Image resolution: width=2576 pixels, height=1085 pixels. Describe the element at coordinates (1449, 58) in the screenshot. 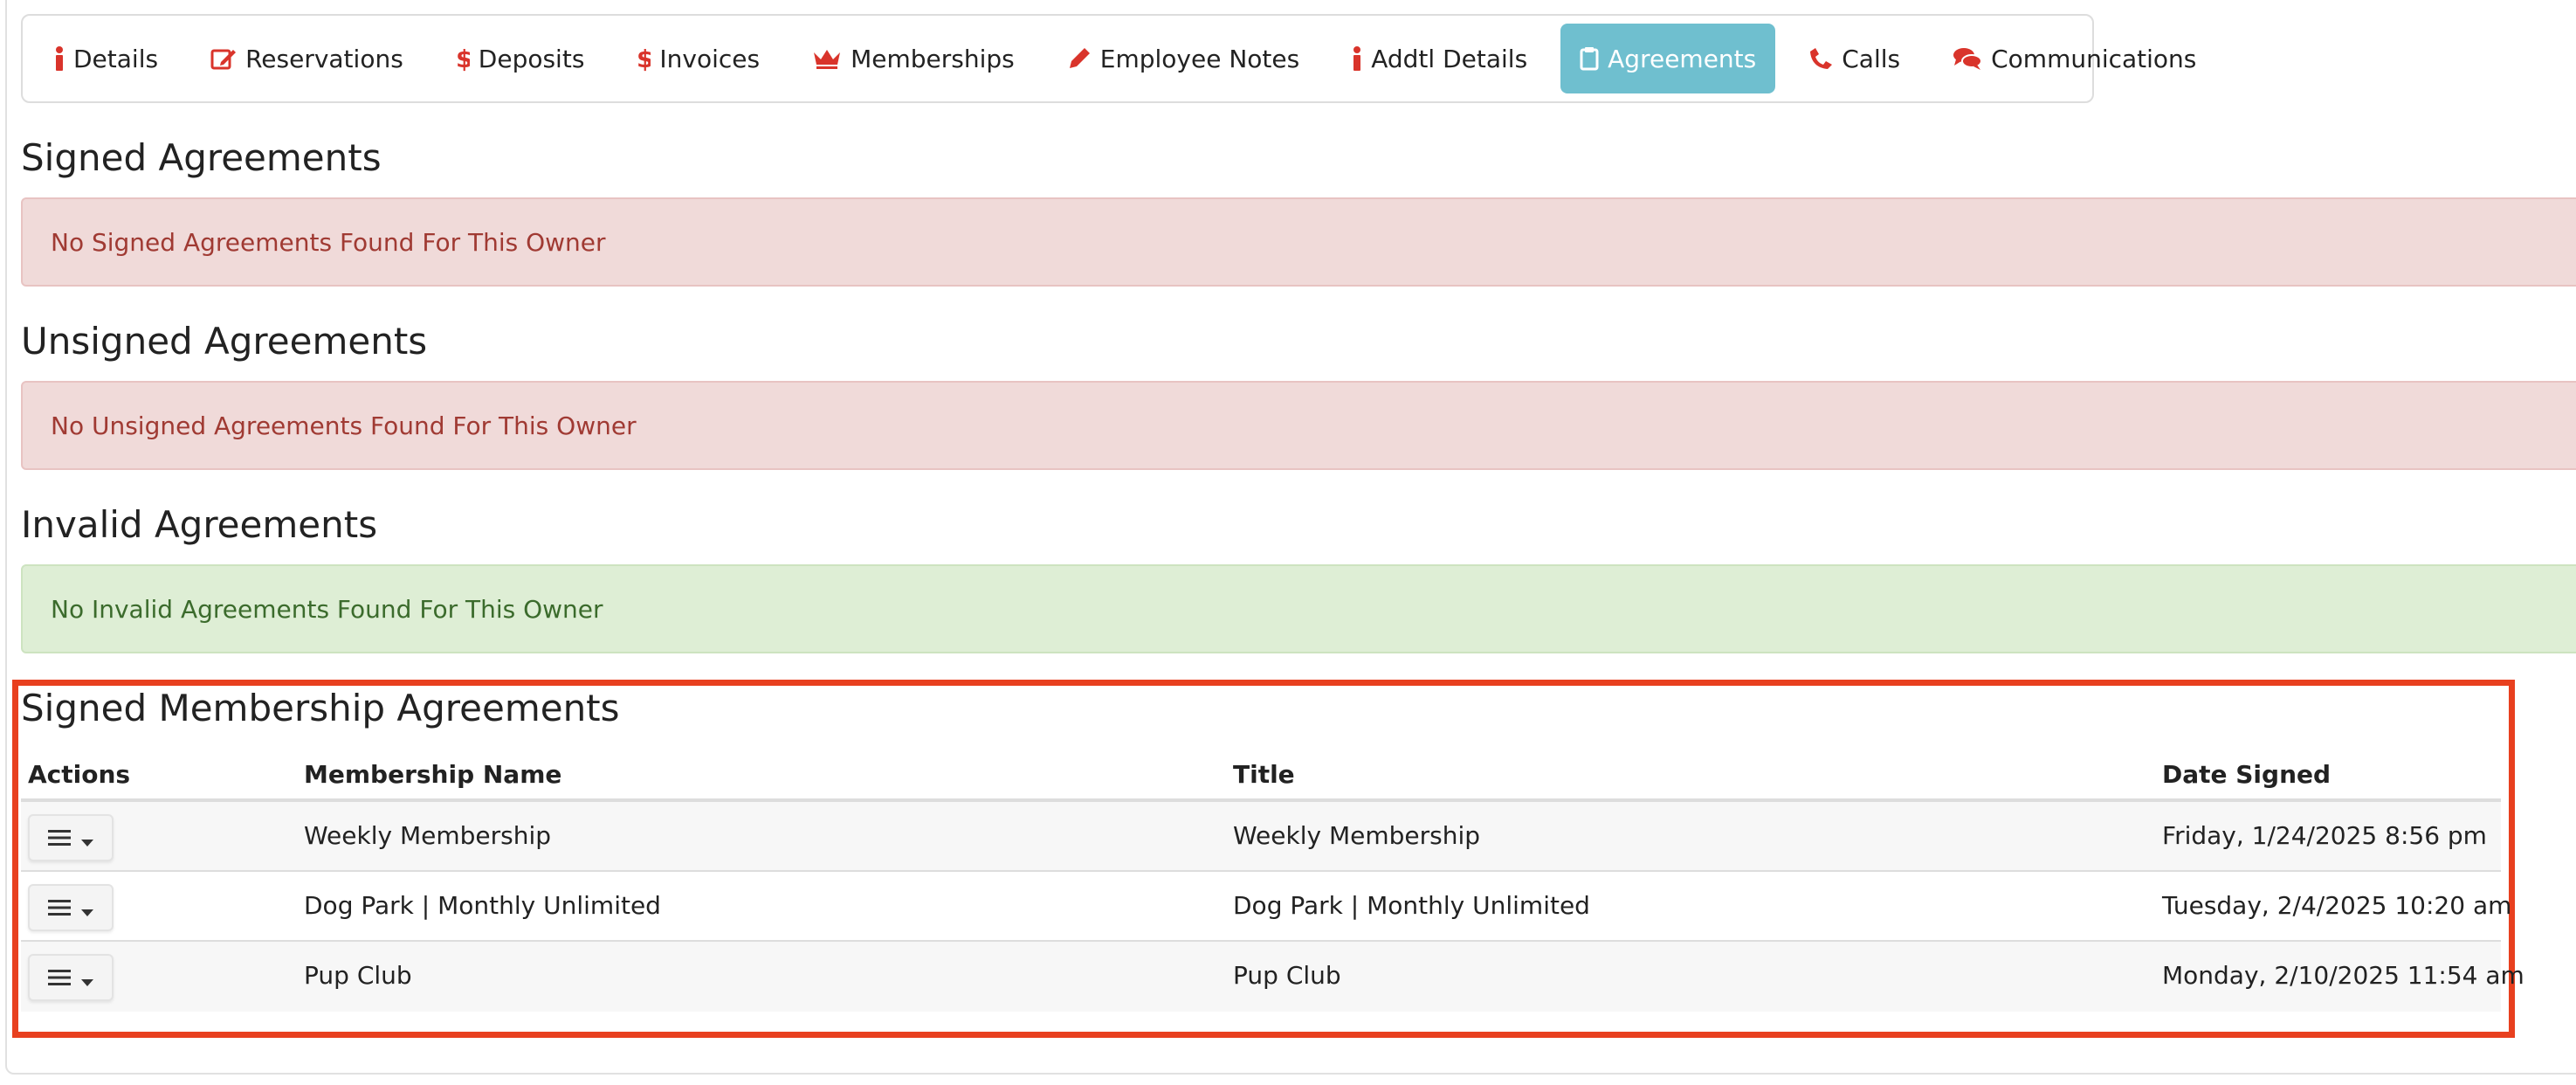

I see `tab-label: Addtl Details` at that location.